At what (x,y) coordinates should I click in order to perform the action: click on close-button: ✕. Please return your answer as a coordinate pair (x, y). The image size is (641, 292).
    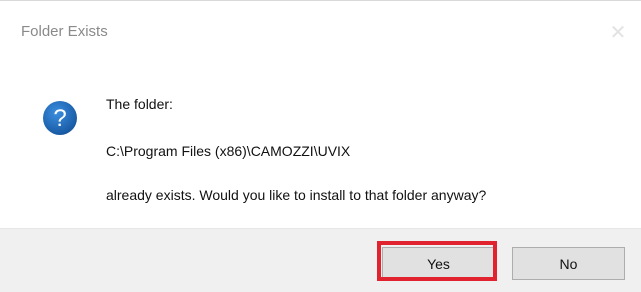
    Looking at the image, I should click on (618, 32).